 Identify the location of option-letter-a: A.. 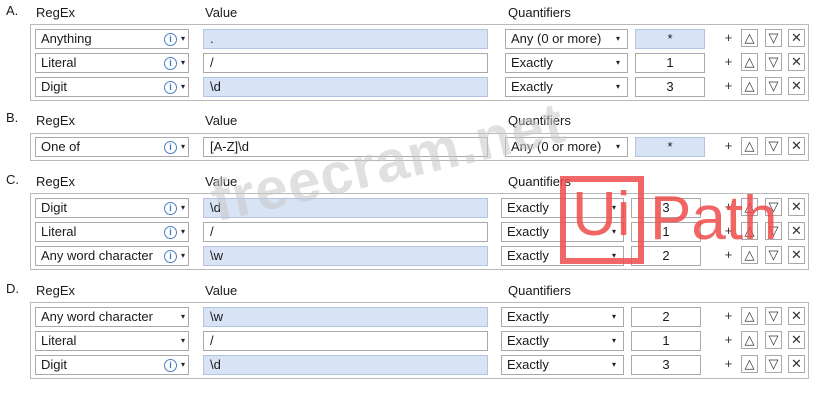
(12, 10).